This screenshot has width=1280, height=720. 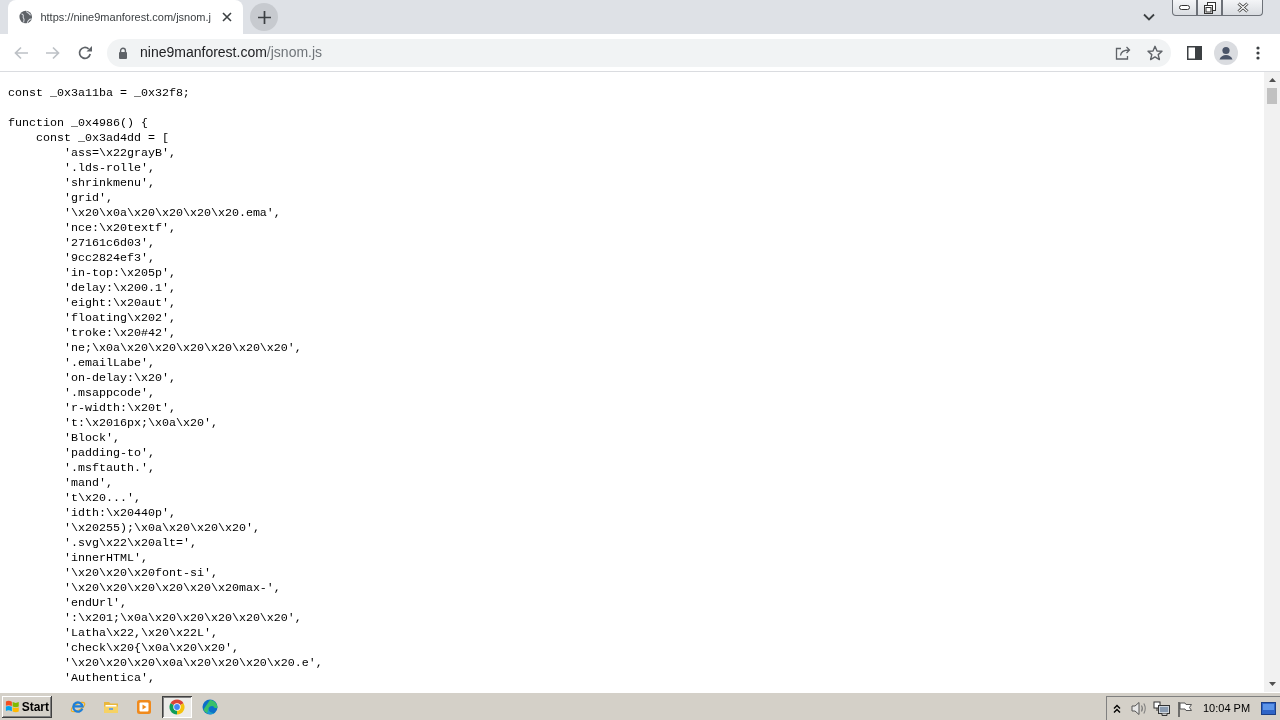 I want to click on code-line: const _0x3a11ba = _0x32f8;, so click(x=99, y=93).